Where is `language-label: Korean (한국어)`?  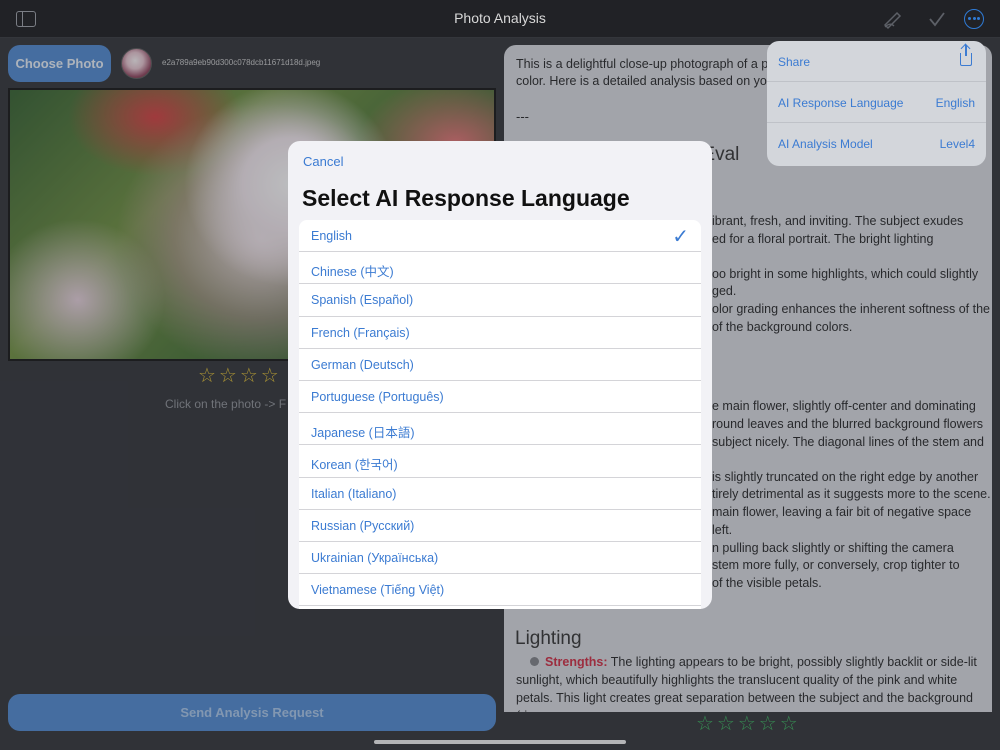 language-label: Korean (한국어) is located at coordinates (354, 465).